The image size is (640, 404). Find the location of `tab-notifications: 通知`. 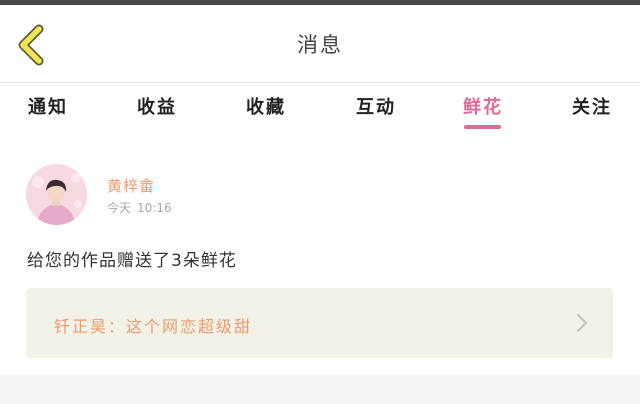

tab-notifications: 通知 is located at coordinates (48, 106).